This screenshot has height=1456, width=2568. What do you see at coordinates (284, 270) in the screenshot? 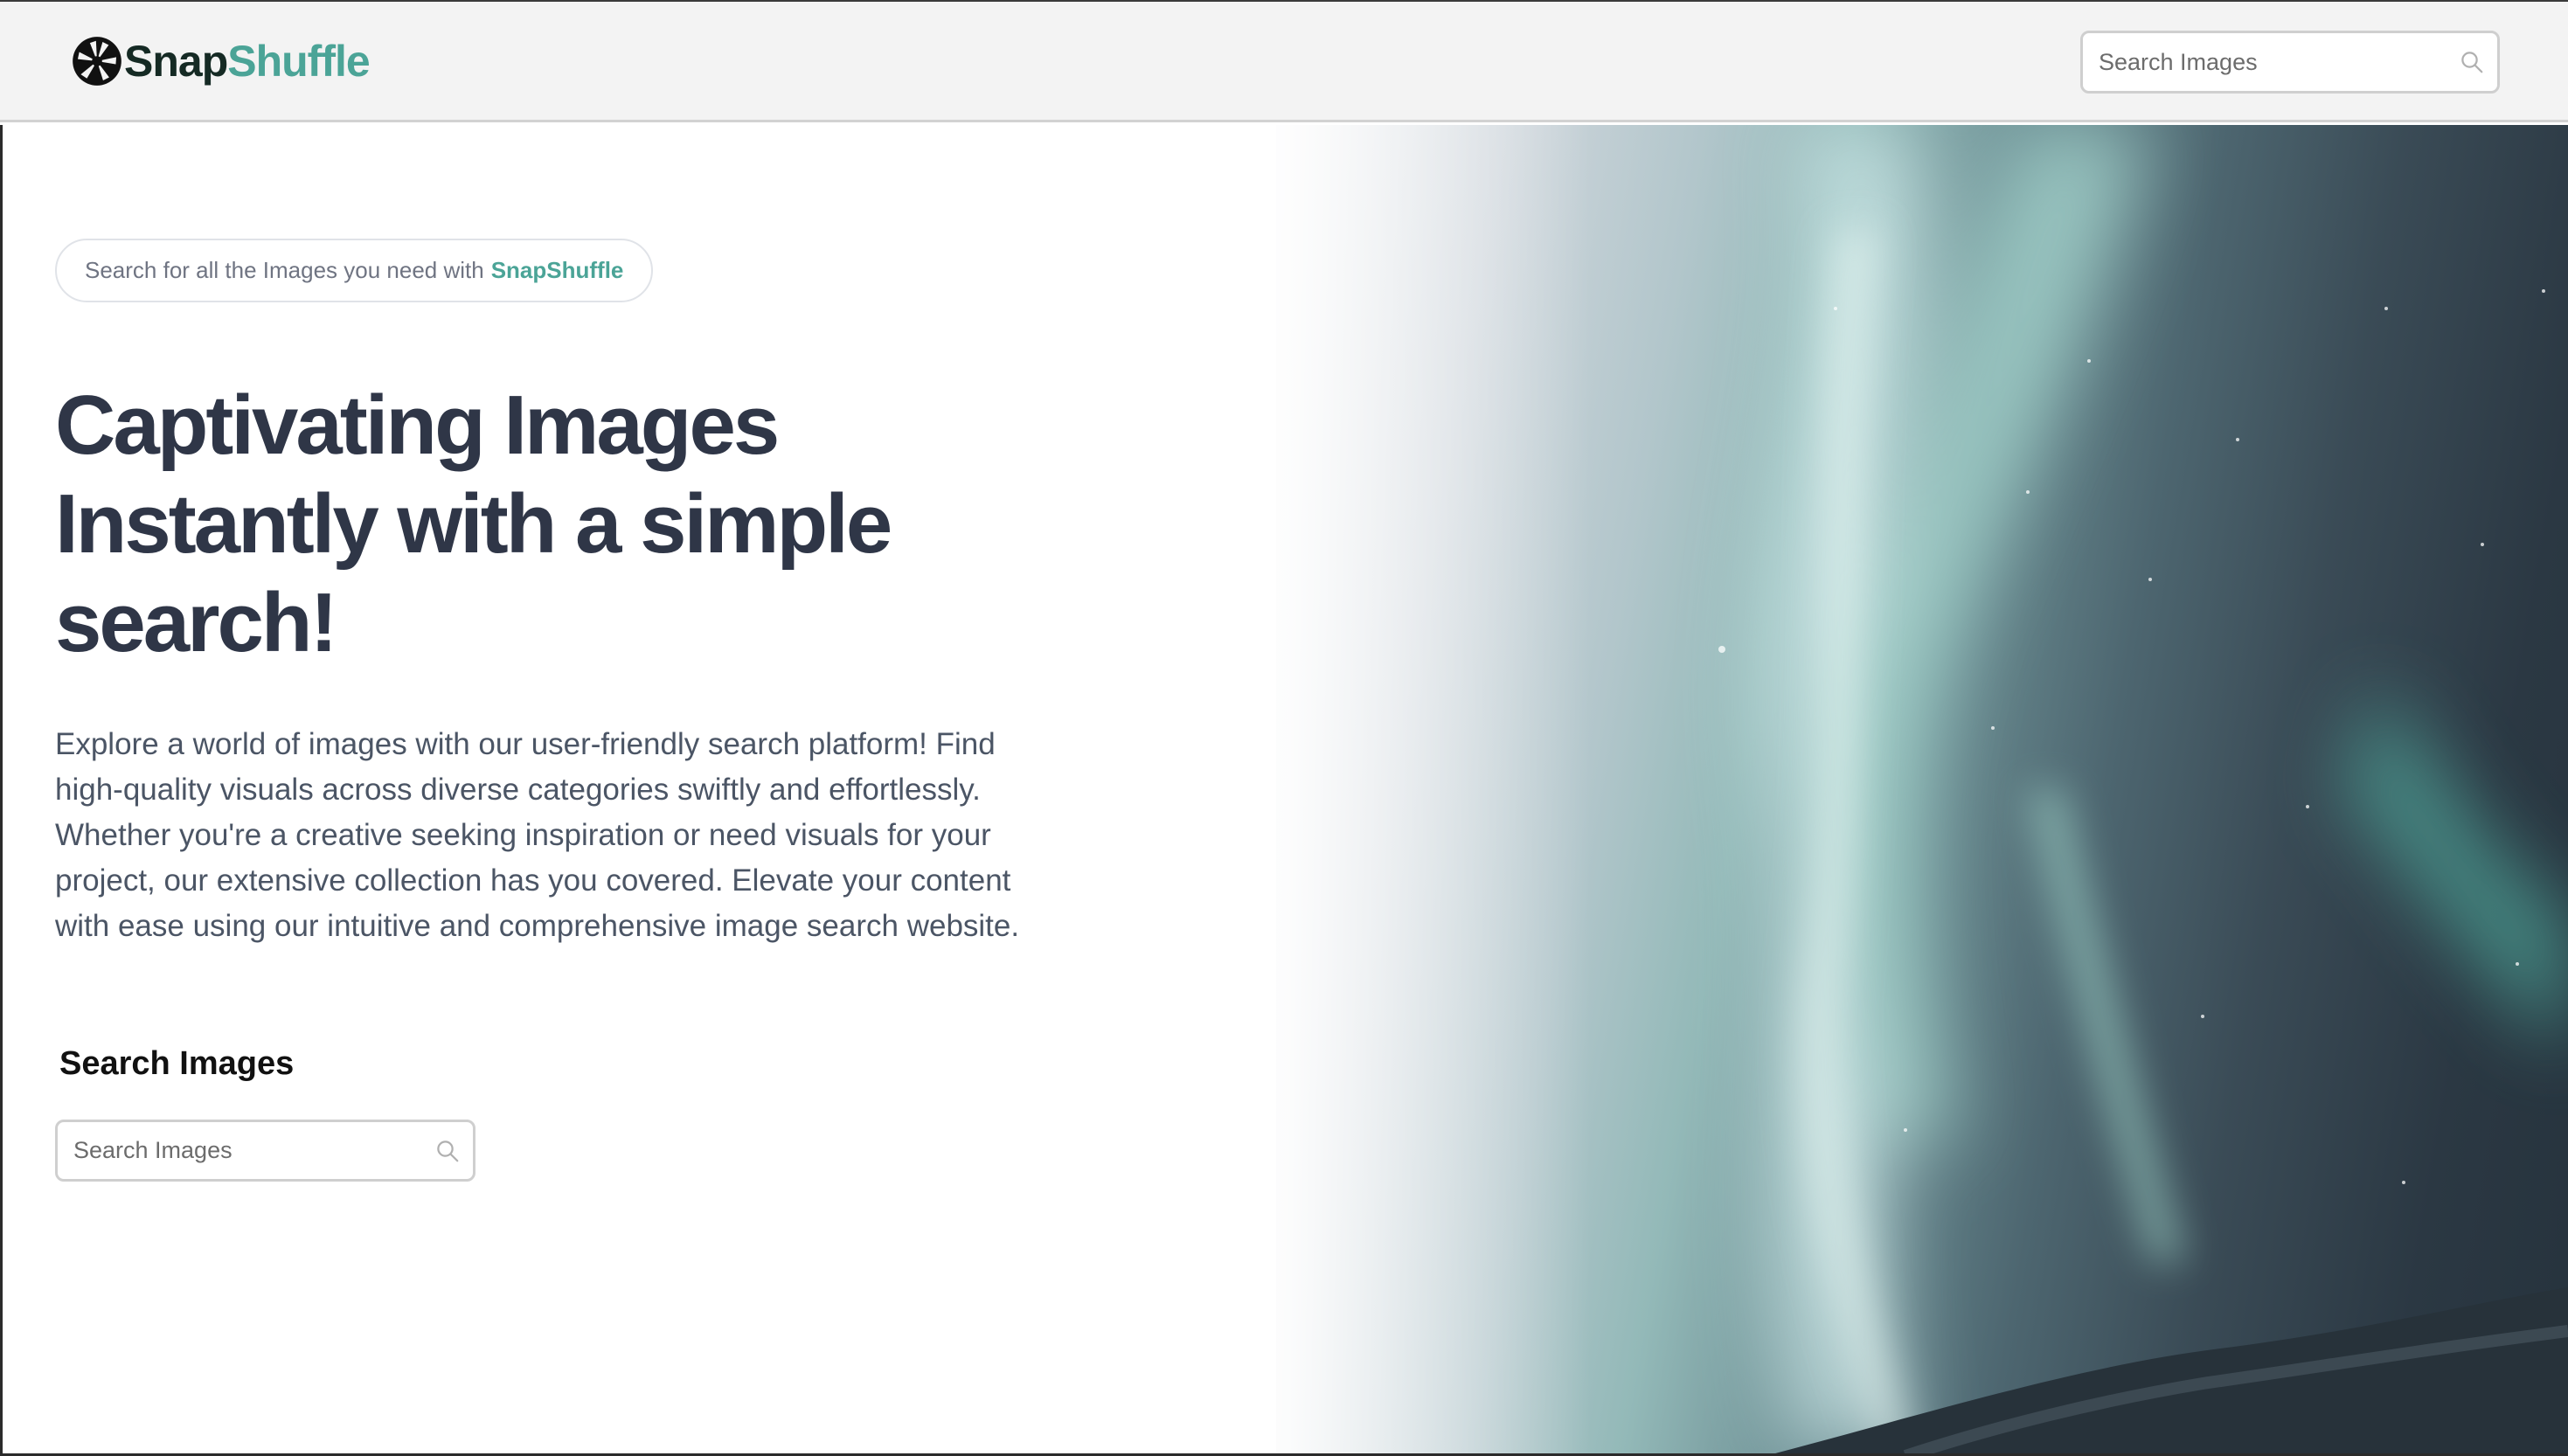
I see `tagline-text: Search for all the Images you need with` at bounding box center [284, 270].